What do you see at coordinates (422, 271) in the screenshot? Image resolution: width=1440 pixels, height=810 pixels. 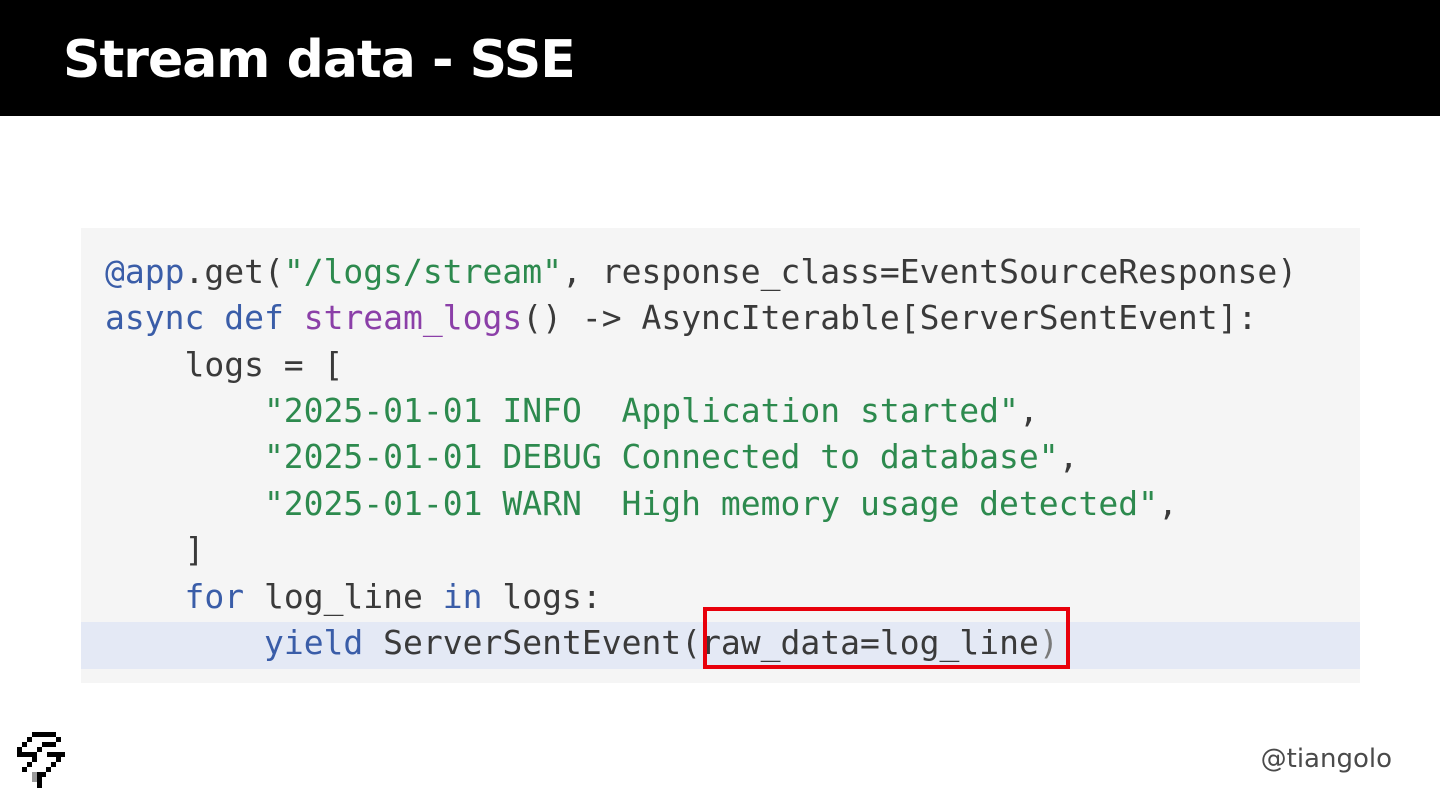 I see `decorator-path: "/logs/stream"` at bounding box center [422, 271].